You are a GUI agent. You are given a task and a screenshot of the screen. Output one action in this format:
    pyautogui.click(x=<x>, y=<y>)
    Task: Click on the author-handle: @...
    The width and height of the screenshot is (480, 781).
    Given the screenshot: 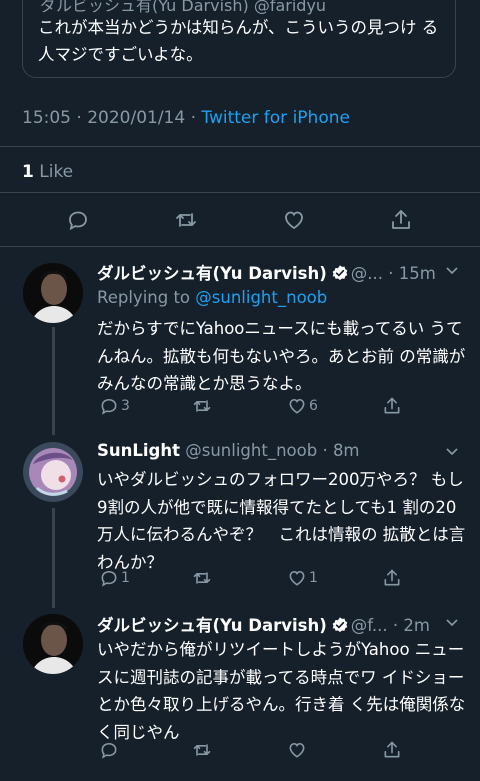 What is the action you would take?
    pyautogui.click(x=367, y=273)
    